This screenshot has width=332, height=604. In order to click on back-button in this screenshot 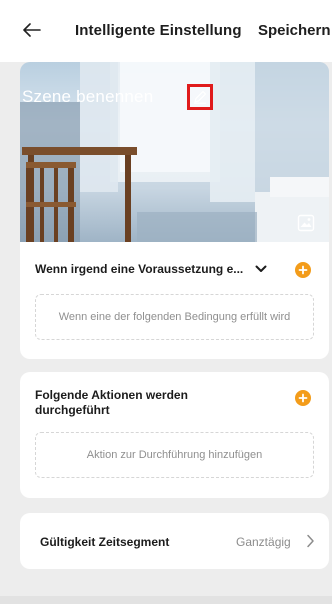, I will do `click(32, 30)`.